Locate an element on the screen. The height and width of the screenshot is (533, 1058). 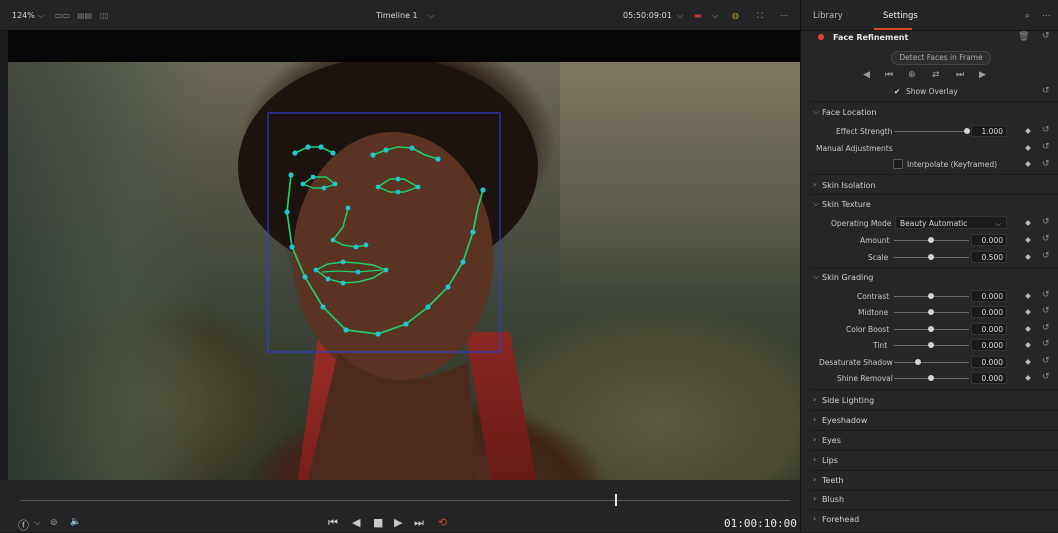
single-view-icon: ▭▭ is located at coordinates (62, 15).